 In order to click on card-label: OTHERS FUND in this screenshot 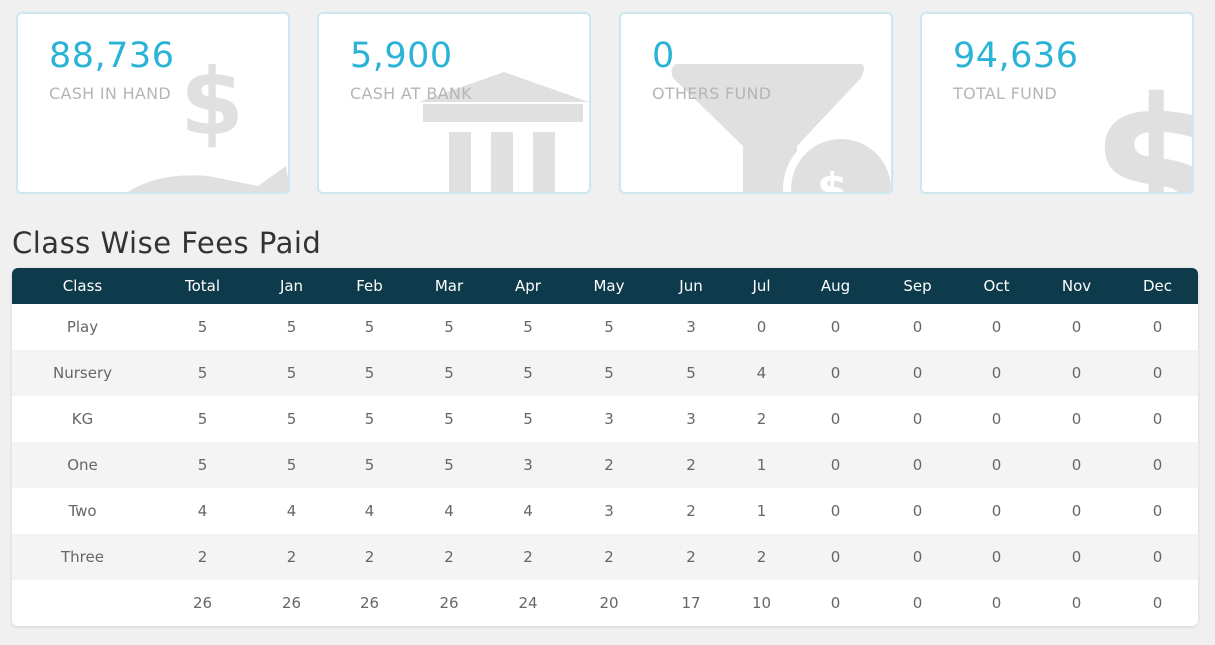, I will do `click(712, 93)`.